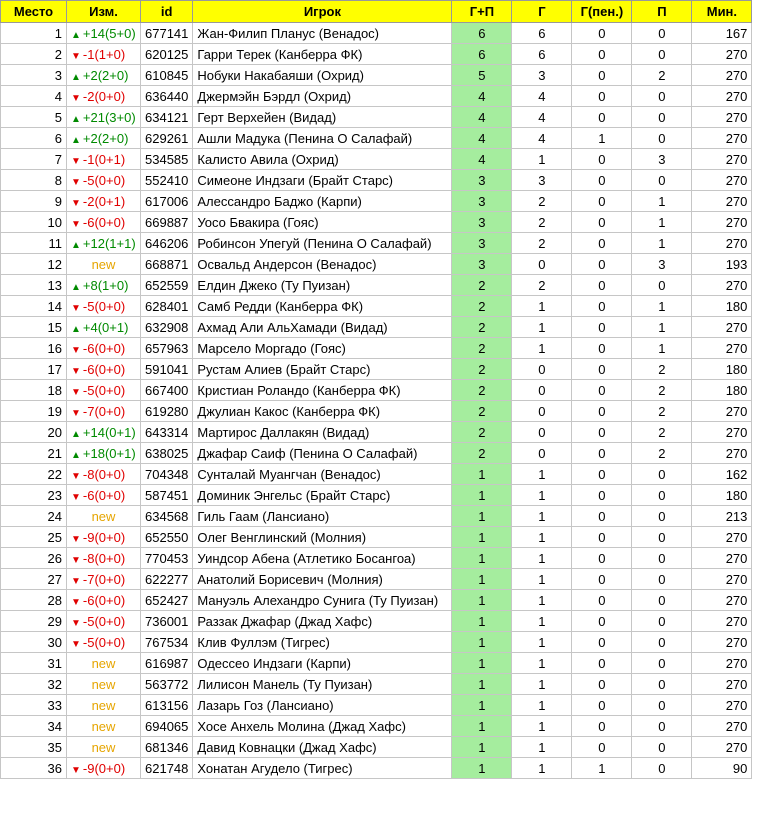  What do you see at coordinates (322, 369) in the screenshot?
I see `player-name-cell: Рустам Алиев (Брайт Старс)` at bounding box center [322, 369].